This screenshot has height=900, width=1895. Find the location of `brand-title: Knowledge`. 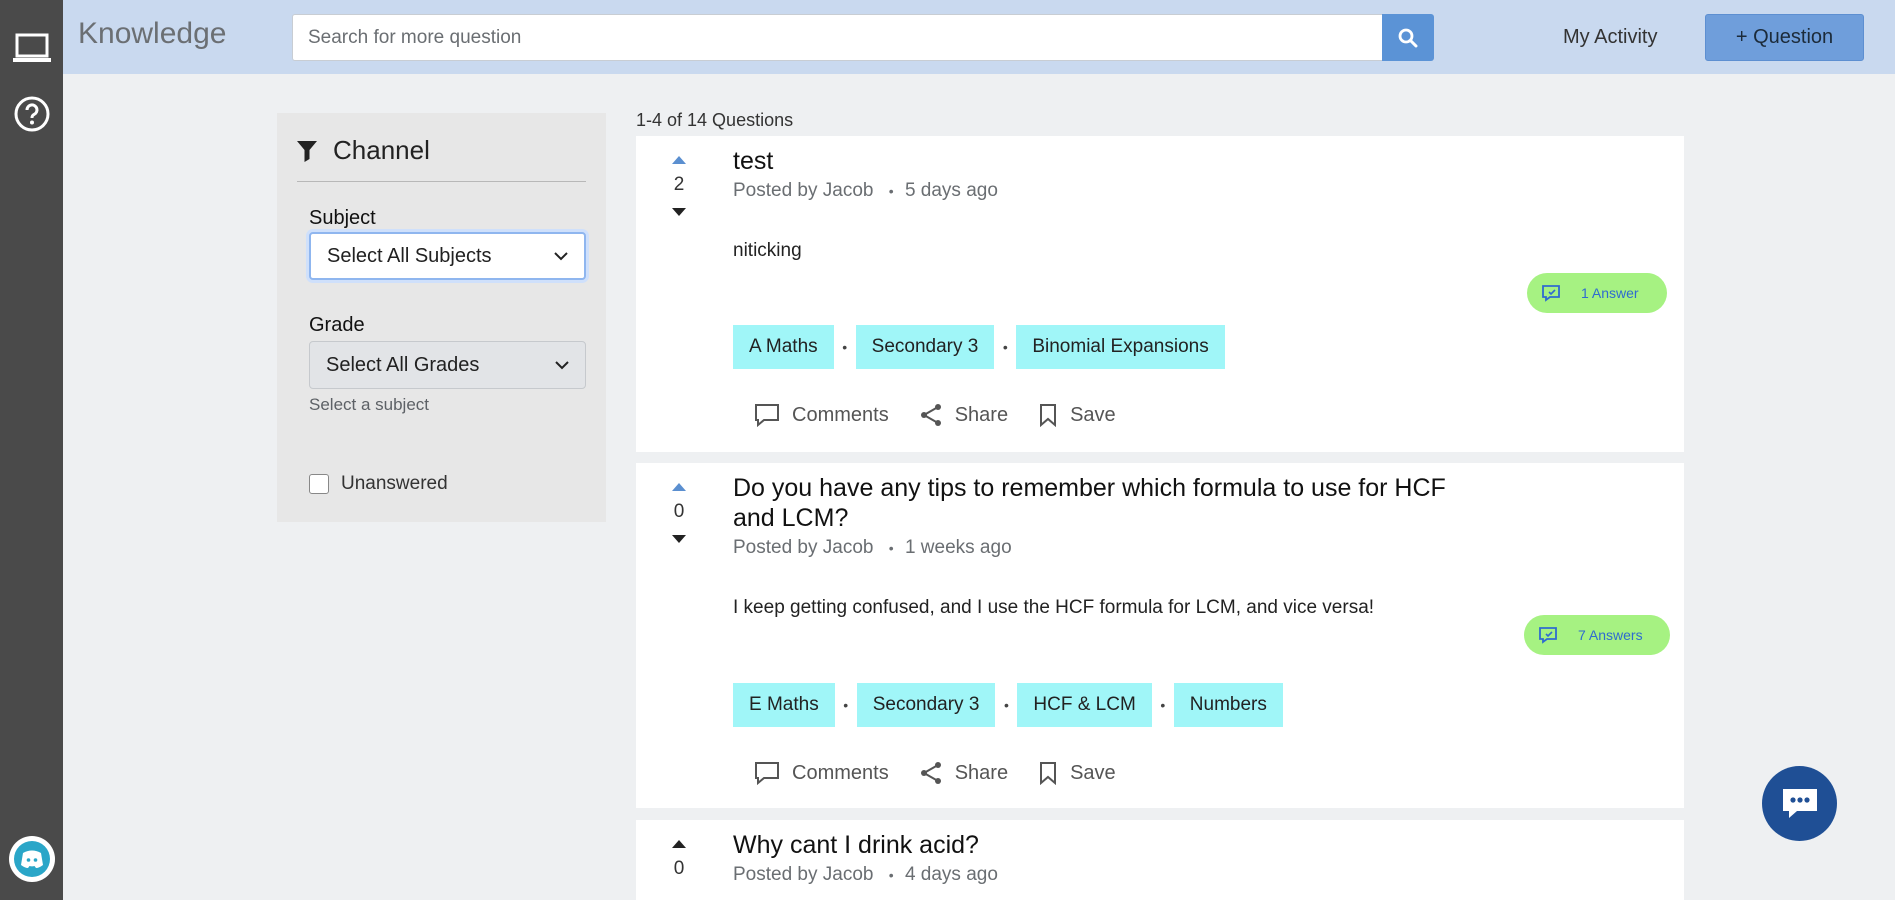

brand-title: Knowledge is located at coordinates (152, 34).